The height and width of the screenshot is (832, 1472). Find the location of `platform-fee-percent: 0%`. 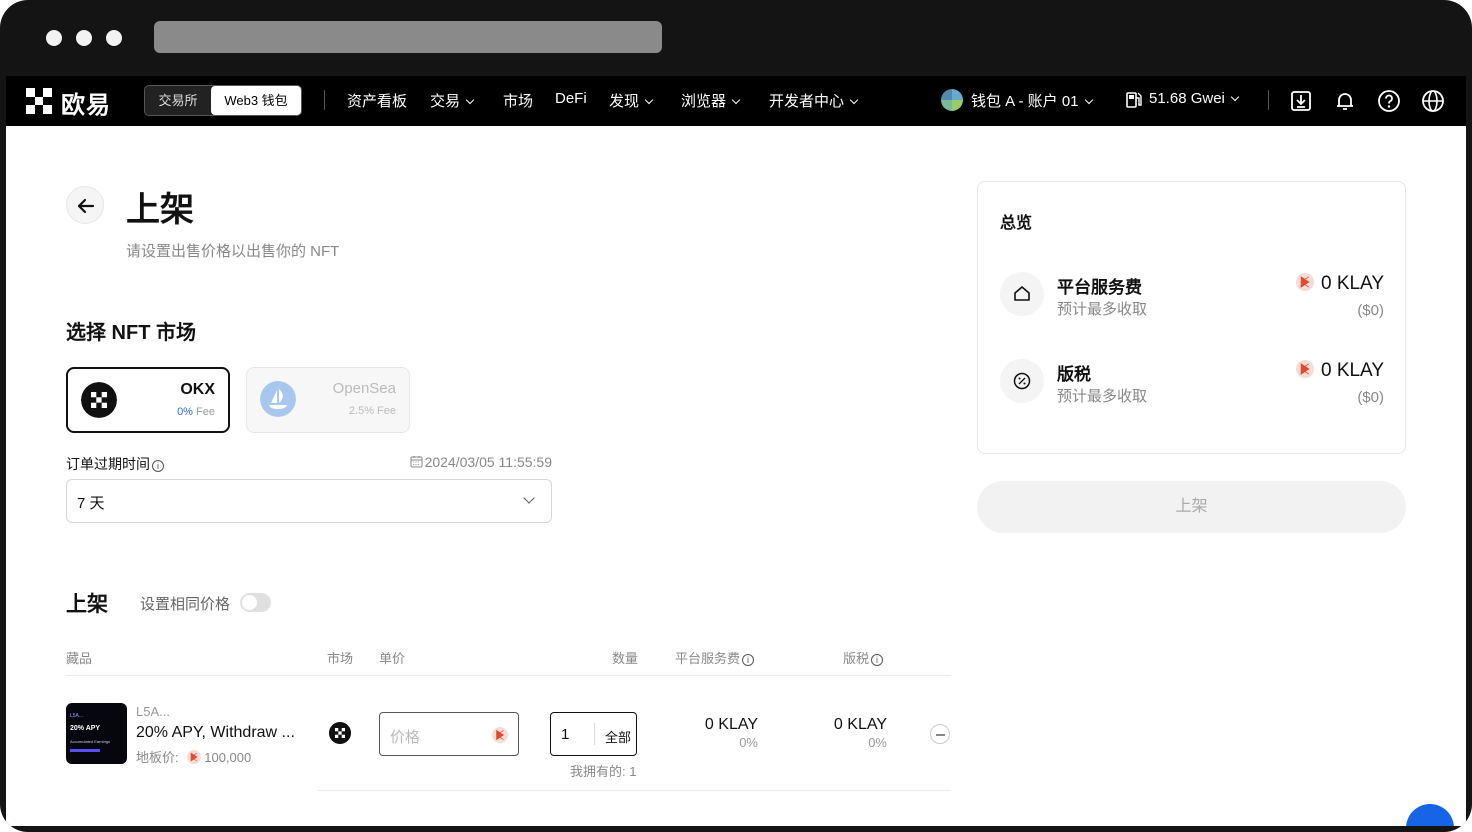

platform-fee-percent: 0% is located at coordinates (748, 742).